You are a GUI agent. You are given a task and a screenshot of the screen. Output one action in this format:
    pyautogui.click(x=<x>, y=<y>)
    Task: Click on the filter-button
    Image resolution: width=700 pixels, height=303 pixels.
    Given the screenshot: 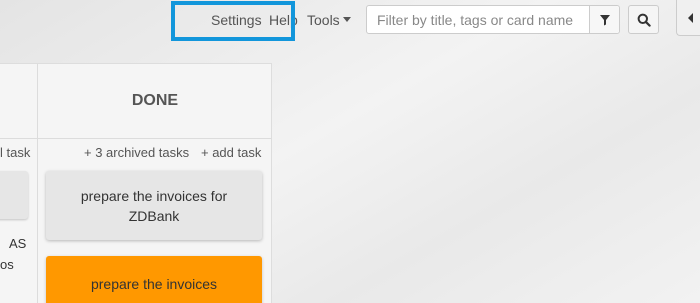 What is the action you would take?
    pyautogui.click(x=604, y=19)
    